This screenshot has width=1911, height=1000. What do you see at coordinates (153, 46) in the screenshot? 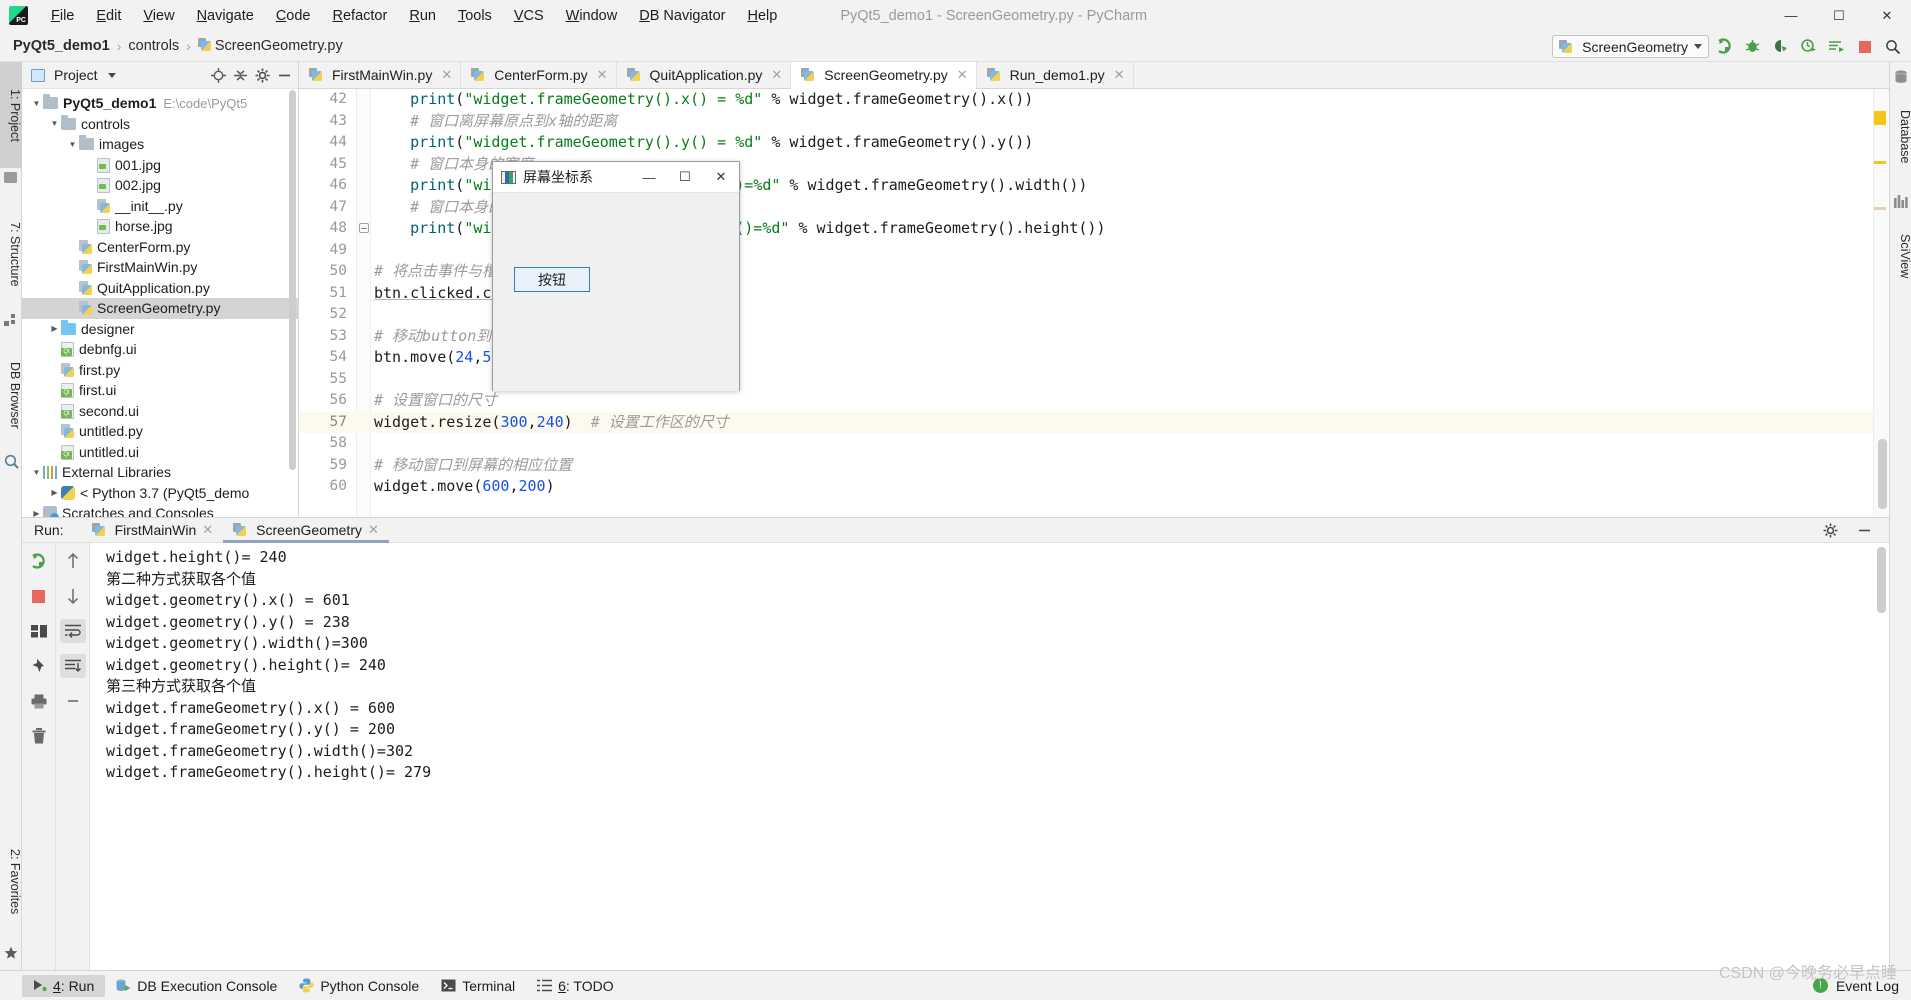
I see `breadcrumb-item: controls` at bounding box center [153, 46].